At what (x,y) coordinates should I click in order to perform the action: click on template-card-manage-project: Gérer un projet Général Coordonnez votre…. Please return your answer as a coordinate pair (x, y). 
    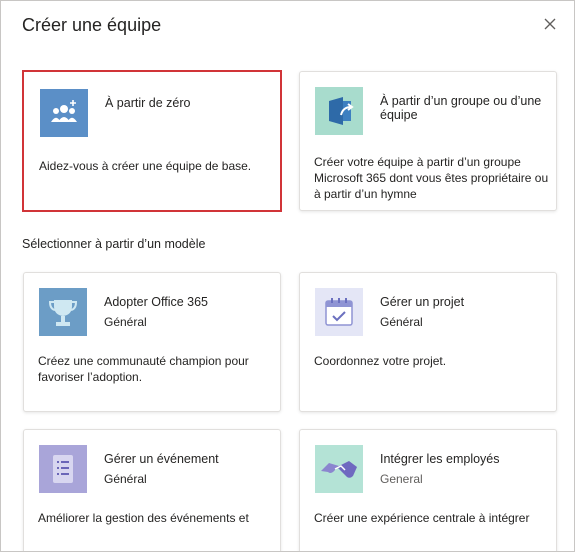
    Looking at the image, I should click on (428, 342).